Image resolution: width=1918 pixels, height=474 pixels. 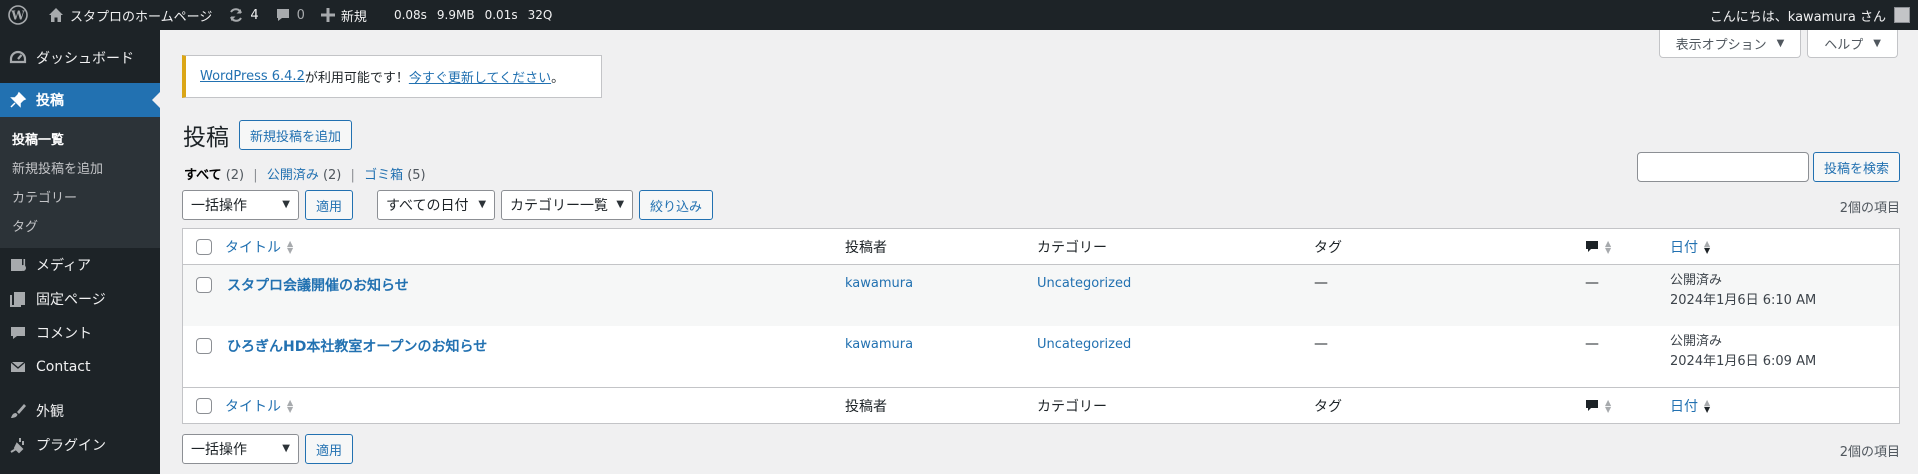 I want to click on menu-appearance-label: 外観, so click(x=50, y=412).